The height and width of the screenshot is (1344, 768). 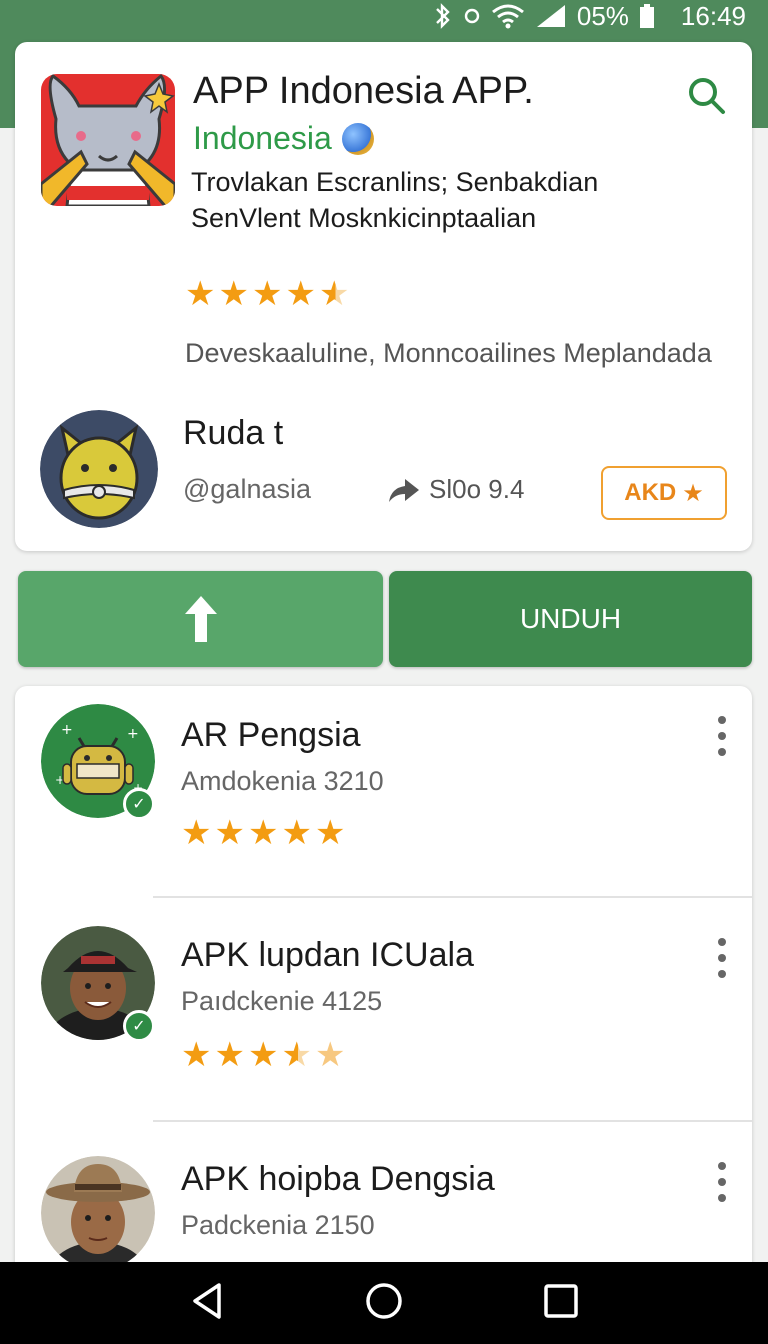 I want to click on battery-percent: 05%, so click(x=602, y=15).